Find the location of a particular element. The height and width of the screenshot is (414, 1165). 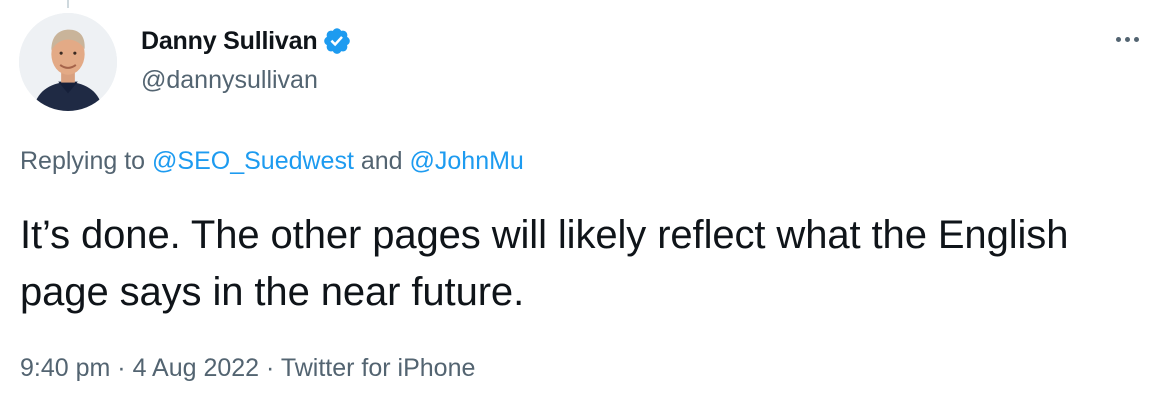

tweet-source: Twitter for iPhone is located at coordinates (378, 368).